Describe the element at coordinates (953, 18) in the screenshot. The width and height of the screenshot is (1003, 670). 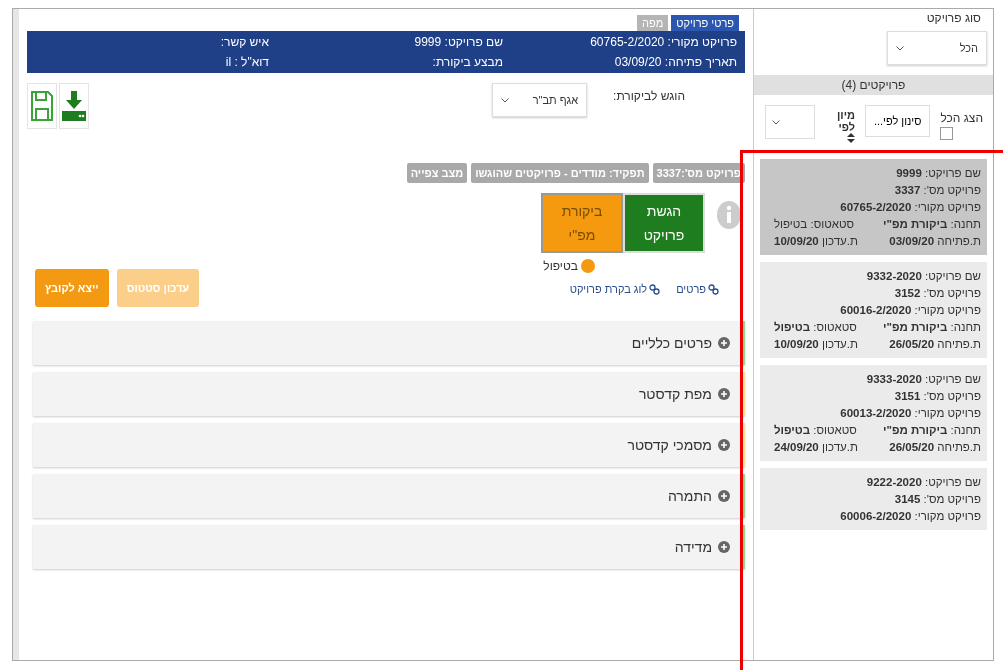
I see `filter-label: סוג פרויקט` at that location.